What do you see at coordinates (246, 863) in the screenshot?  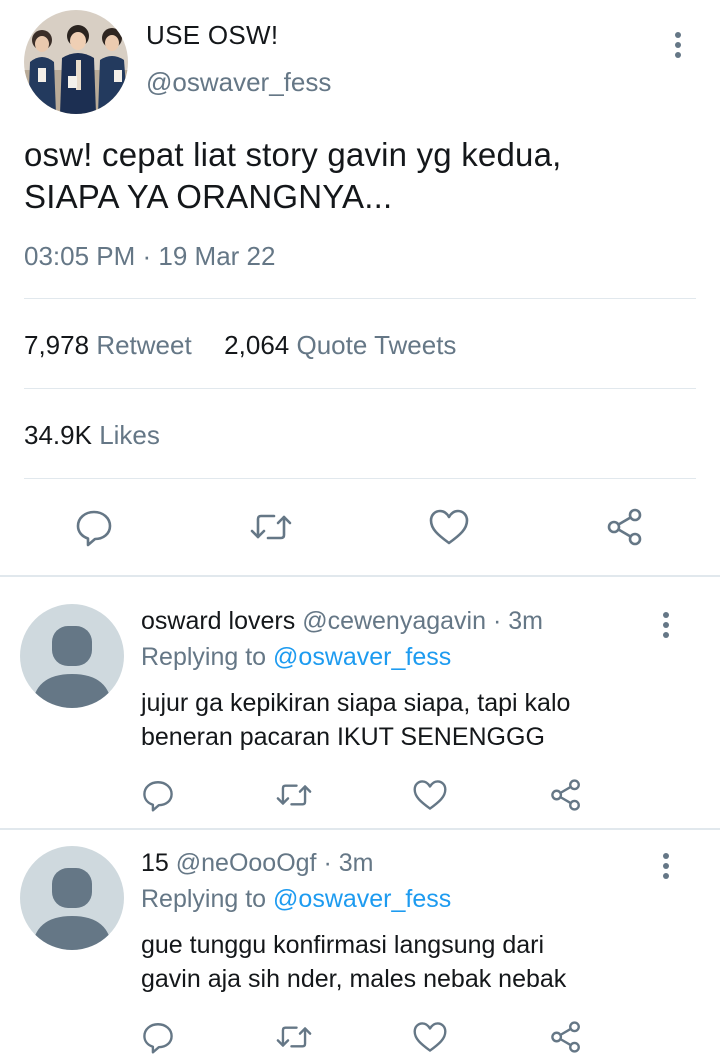 I see `reply-handle: @neOooOgf` at bounding box center [246, 863].